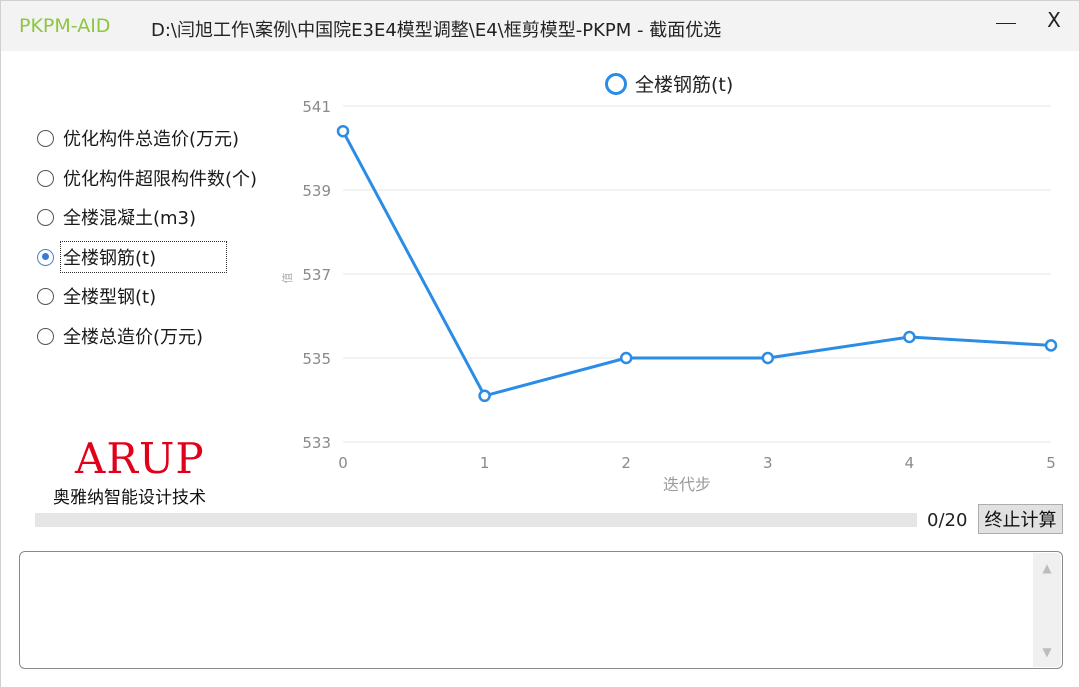  I want to click on legend-marker-icon, so click(616, 84).